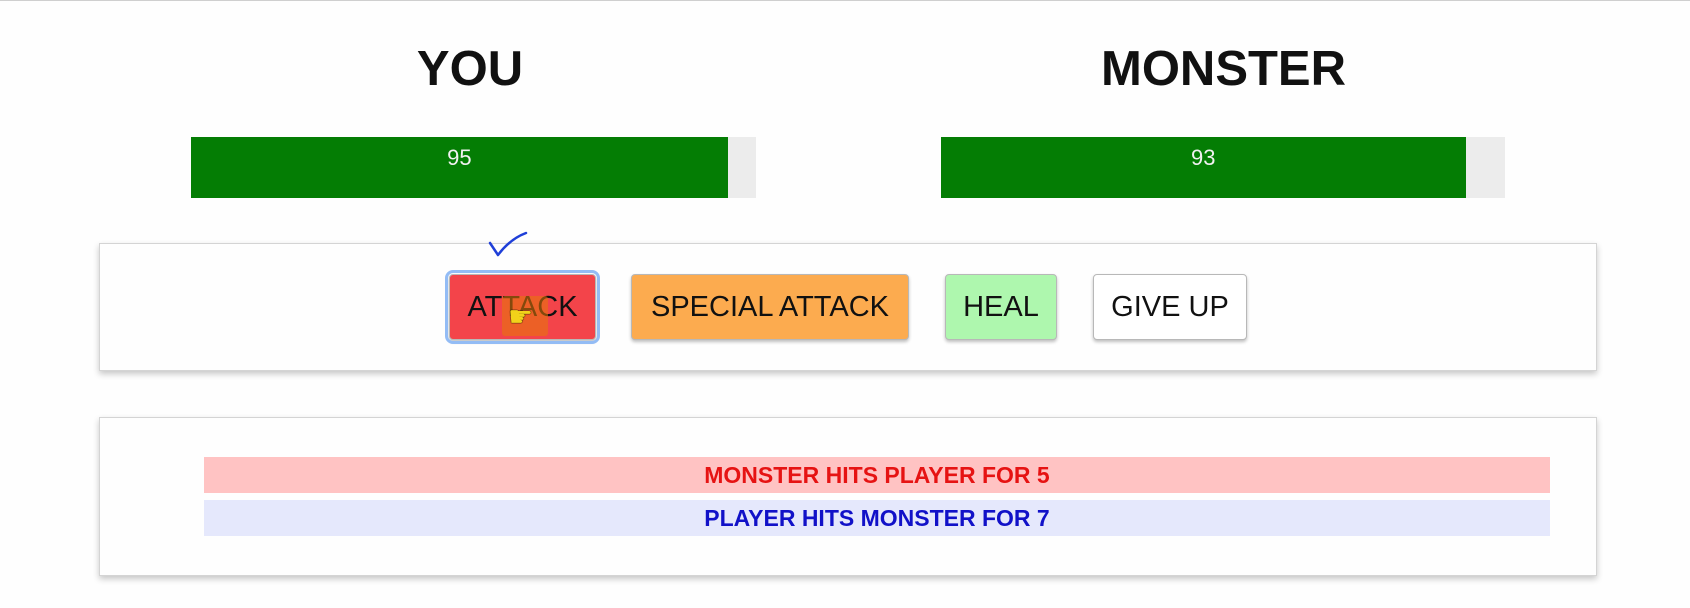 Image resolution: width=1690 pixels, height=608 pixels. I want to click on monster-health-bar: 93, so click(1223, 167).